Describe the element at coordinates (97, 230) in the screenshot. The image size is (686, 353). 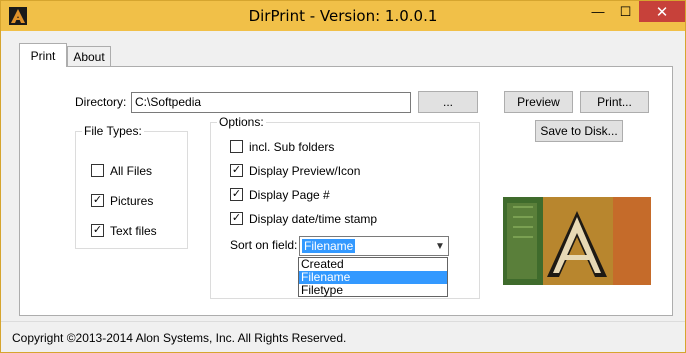
I see `text-files-checkbox: ✓` at that location.